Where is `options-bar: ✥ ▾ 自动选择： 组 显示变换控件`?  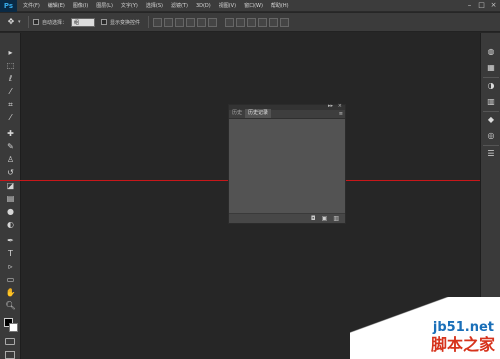
options-bar: ✥ ▾ 自动选择： 组 显示变换控件 is located at coordinates (250, 22).